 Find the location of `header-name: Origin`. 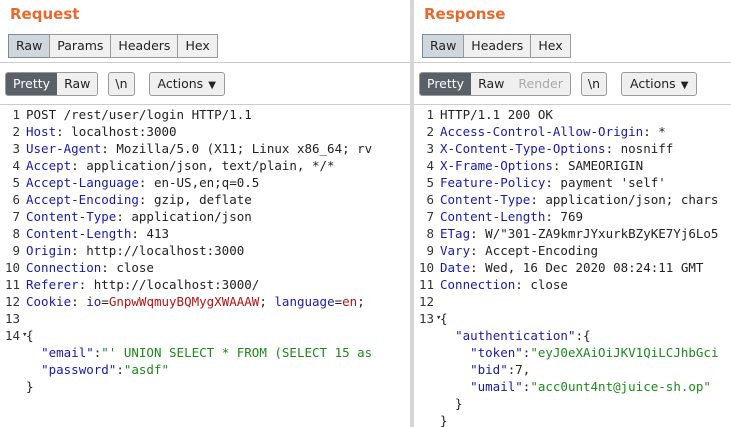

header-name: Origin is located at coordinates (49, 250).